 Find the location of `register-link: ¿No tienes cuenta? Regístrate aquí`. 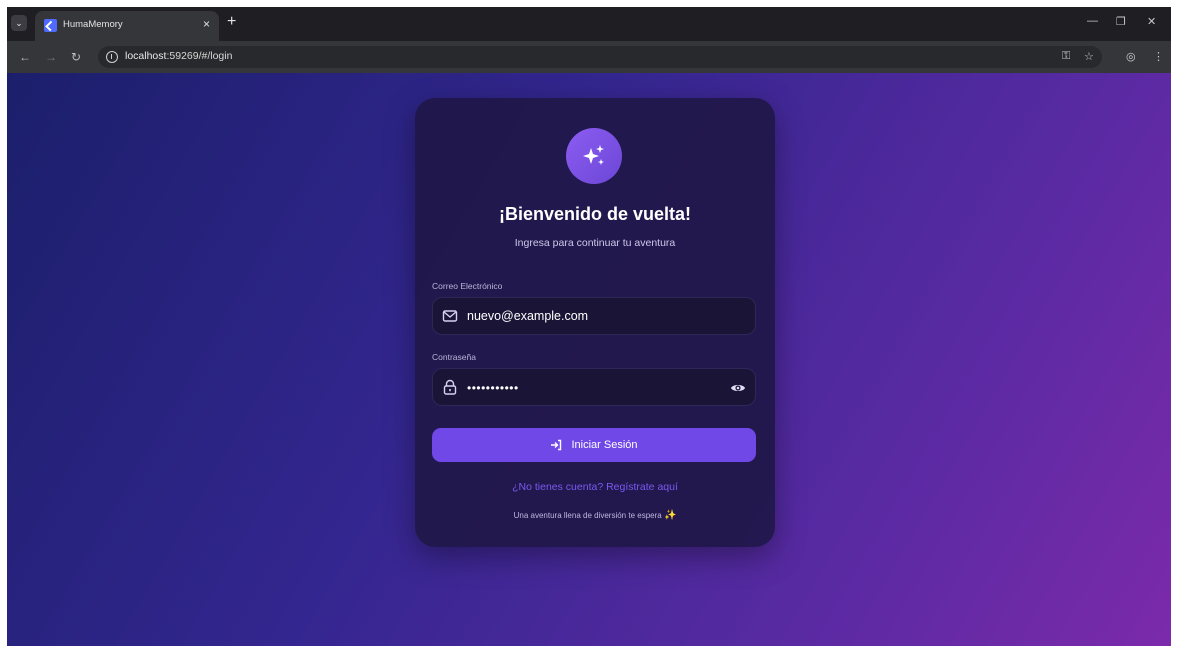

register-link: ¿No tienes cuenta? Regístrate aquí is located at coordinates (595, 487).